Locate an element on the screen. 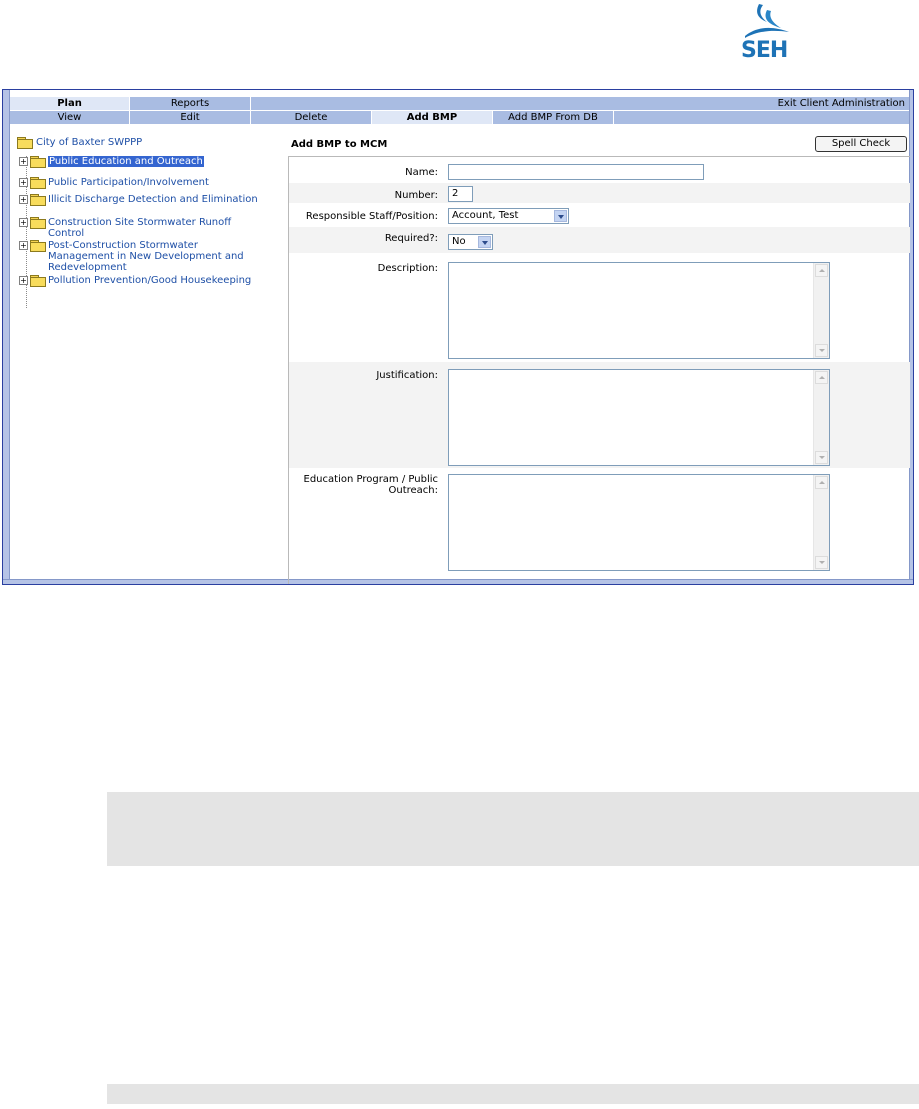 This screenshot has height=1109, width=919. description-row: Description: is located at coordinates (599, 306).